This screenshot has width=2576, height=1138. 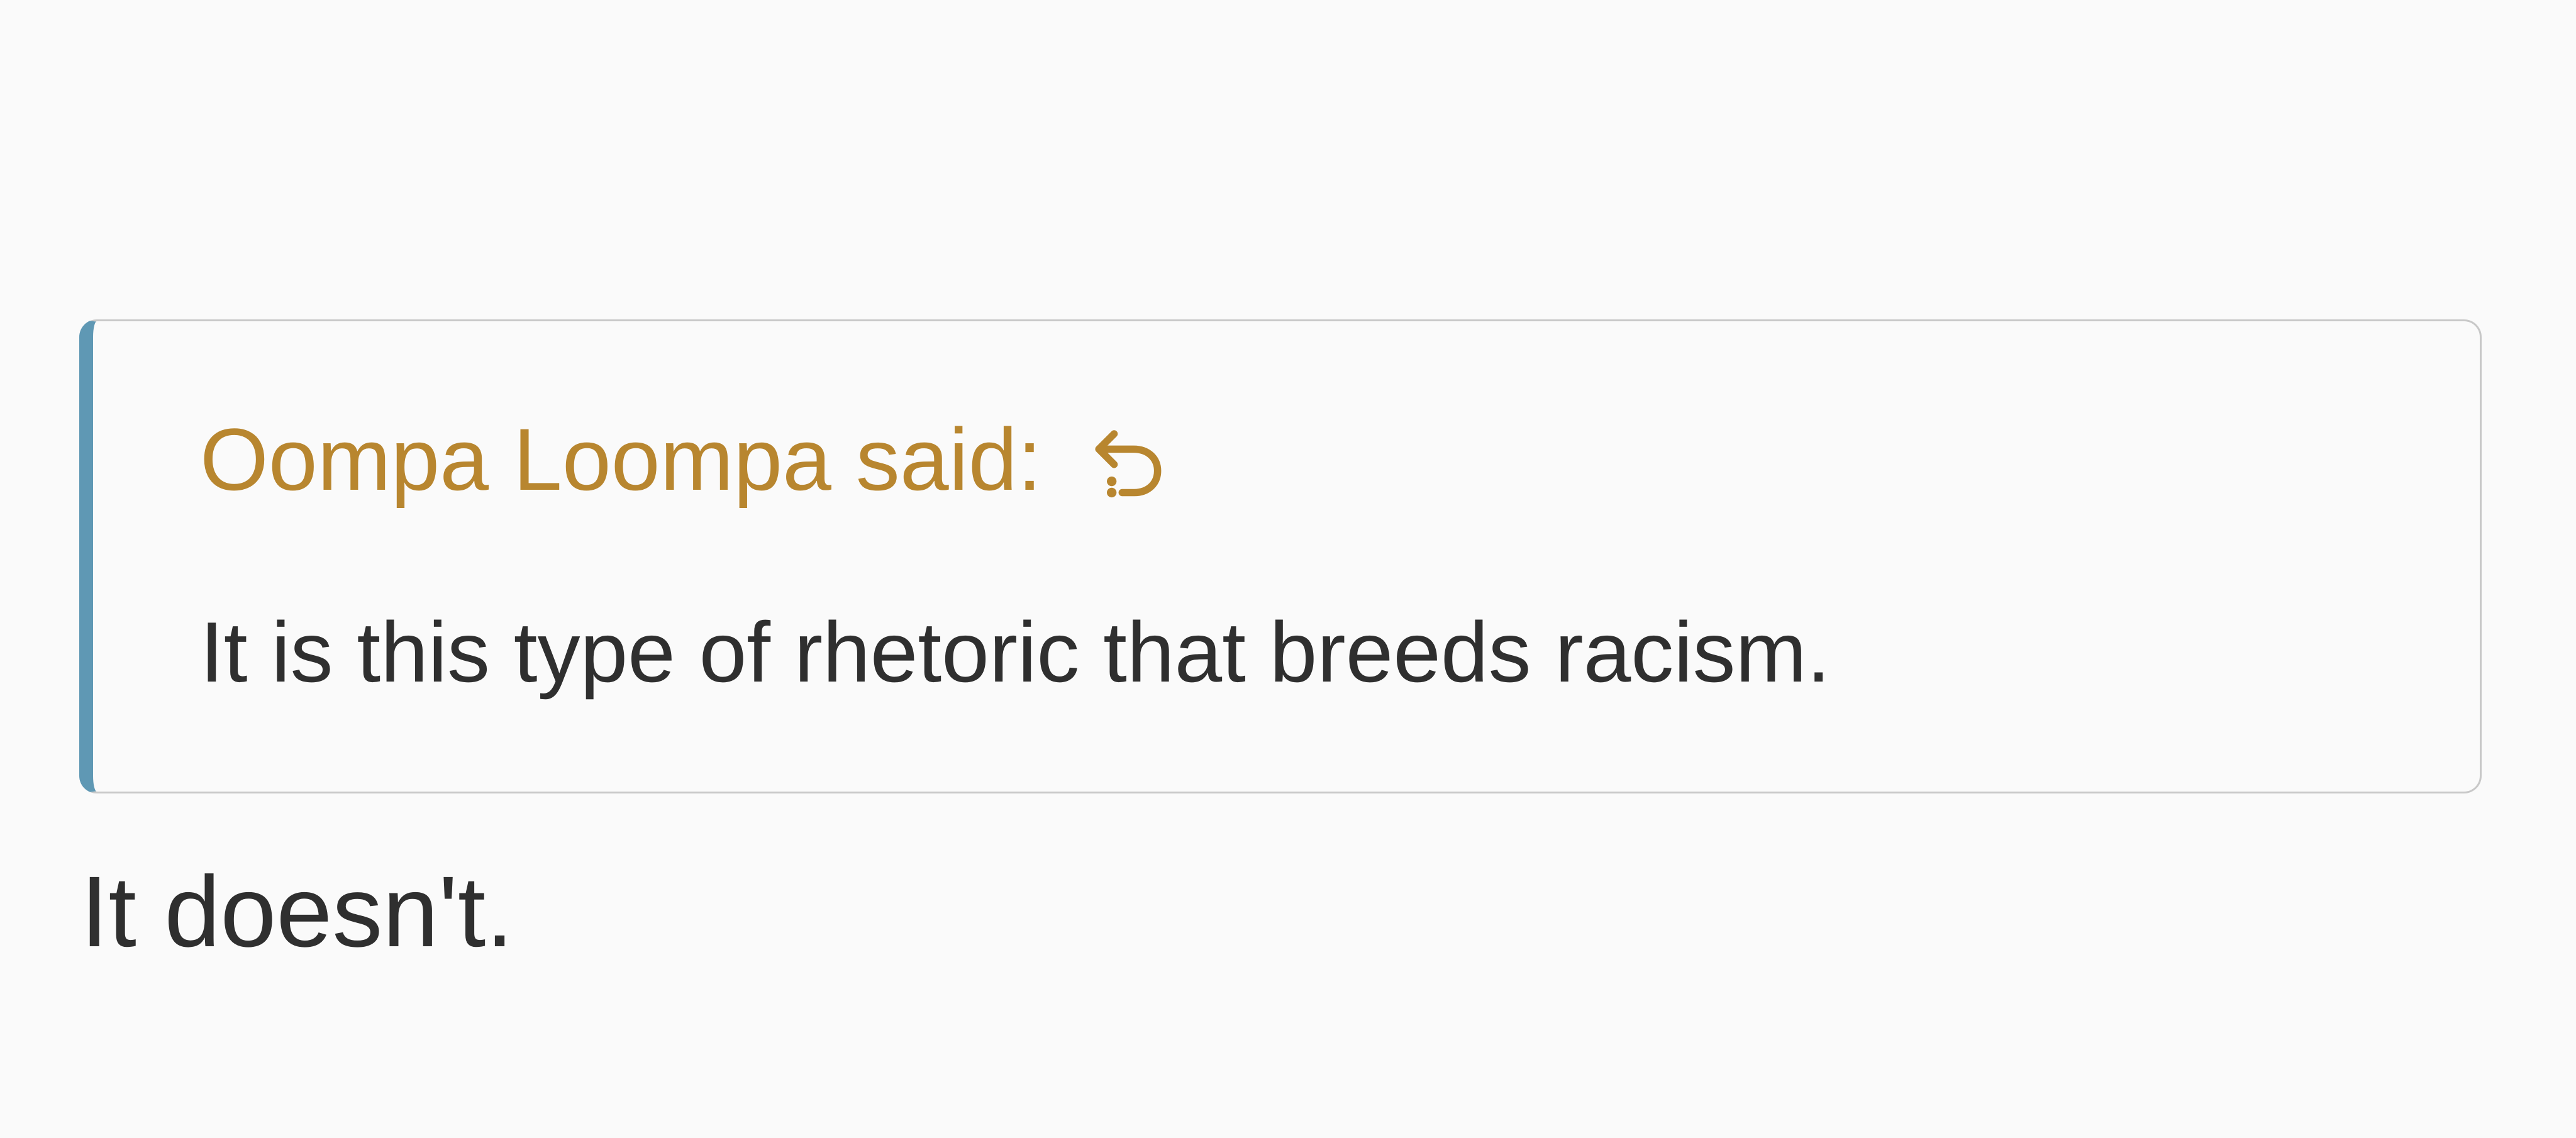 I want to click on reply-text: It doesn't., so click(x=297, y=911).